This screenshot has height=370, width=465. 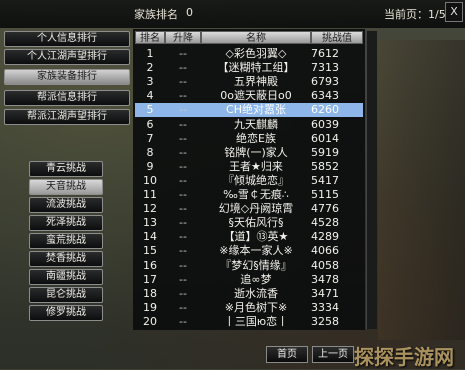 I want to click on name-cell: ◇彩色羽翼◇, so click(x=256, y=53).